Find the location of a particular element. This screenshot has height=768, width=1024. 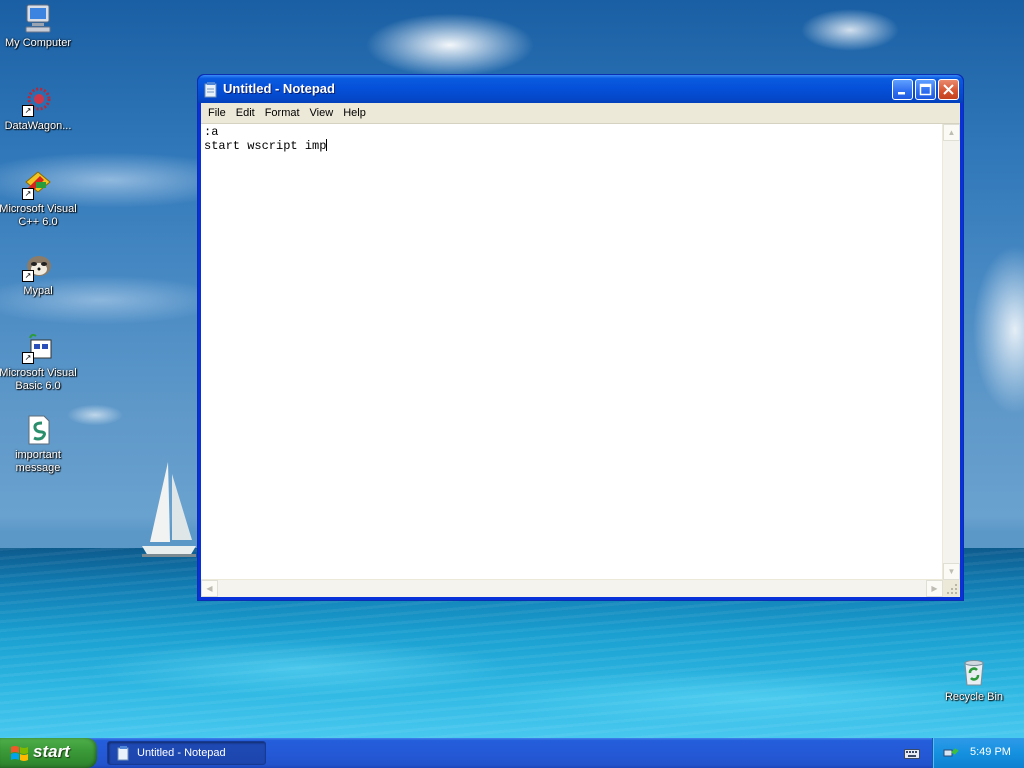

maximize-button is located at coordinates (925, 89).